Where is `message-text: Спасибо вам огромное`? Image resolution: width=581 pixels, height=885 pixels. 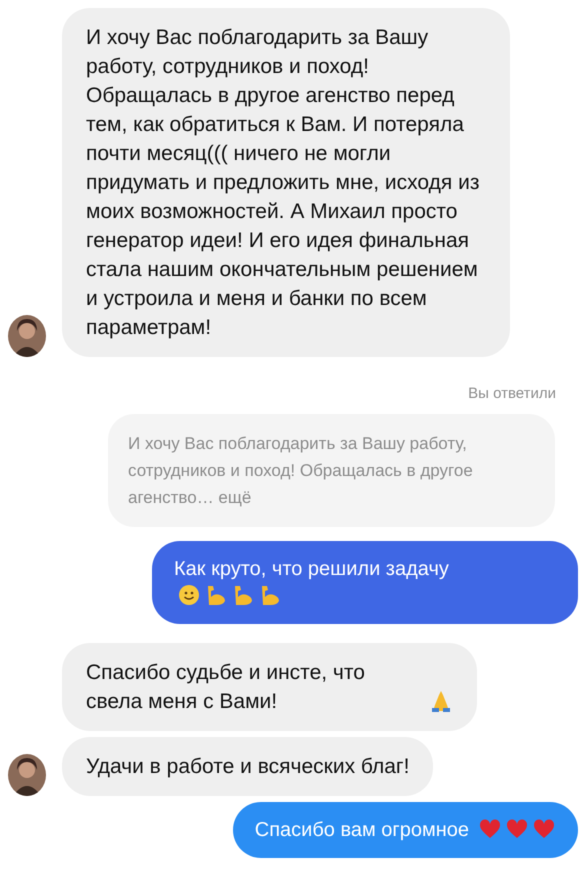
message-text: Спасибо вам огромное is located at coordinates (361, 830).